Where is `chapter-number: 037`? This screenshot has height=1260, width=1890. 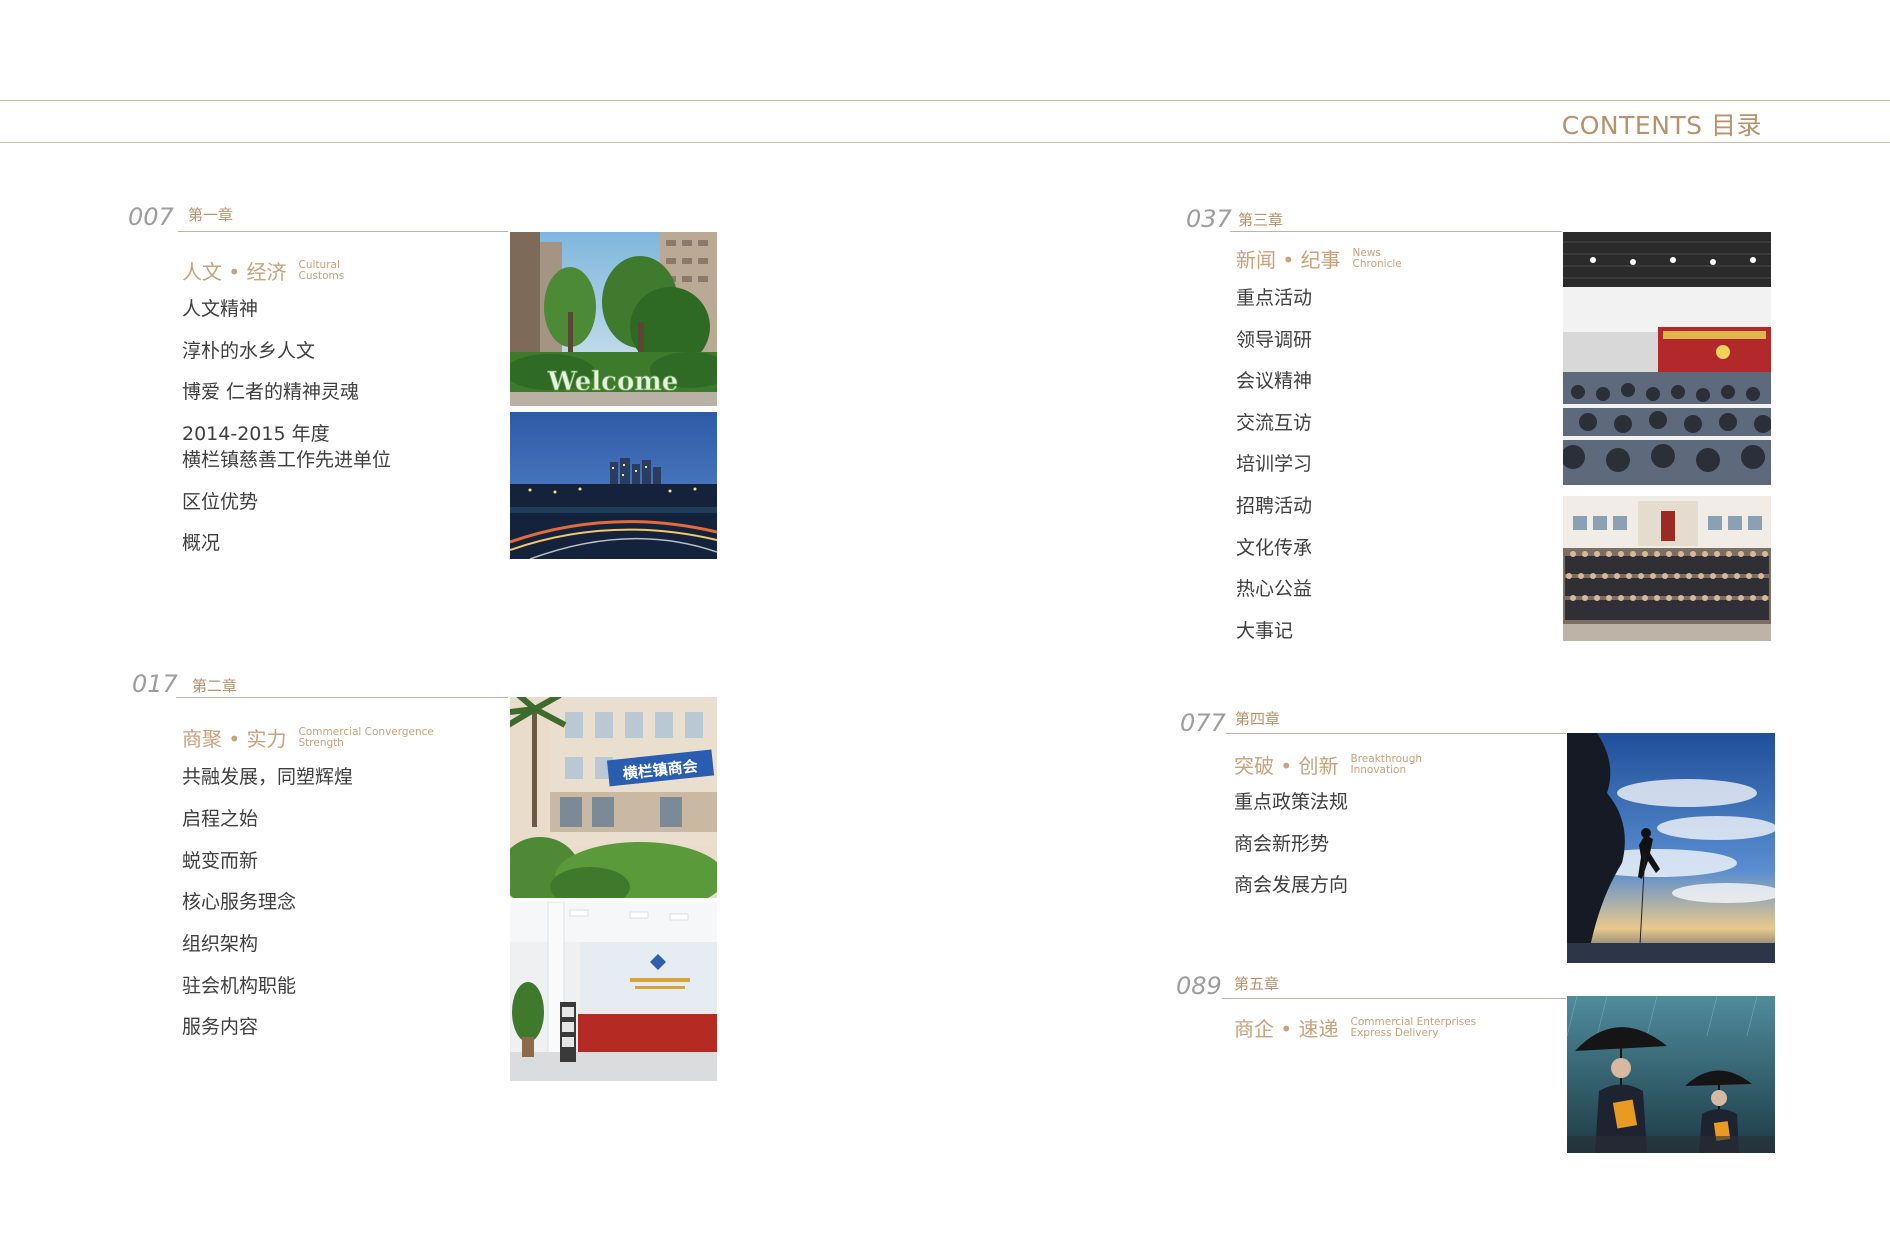 chapter-number: 037 is located at coordinates (1209, 219).